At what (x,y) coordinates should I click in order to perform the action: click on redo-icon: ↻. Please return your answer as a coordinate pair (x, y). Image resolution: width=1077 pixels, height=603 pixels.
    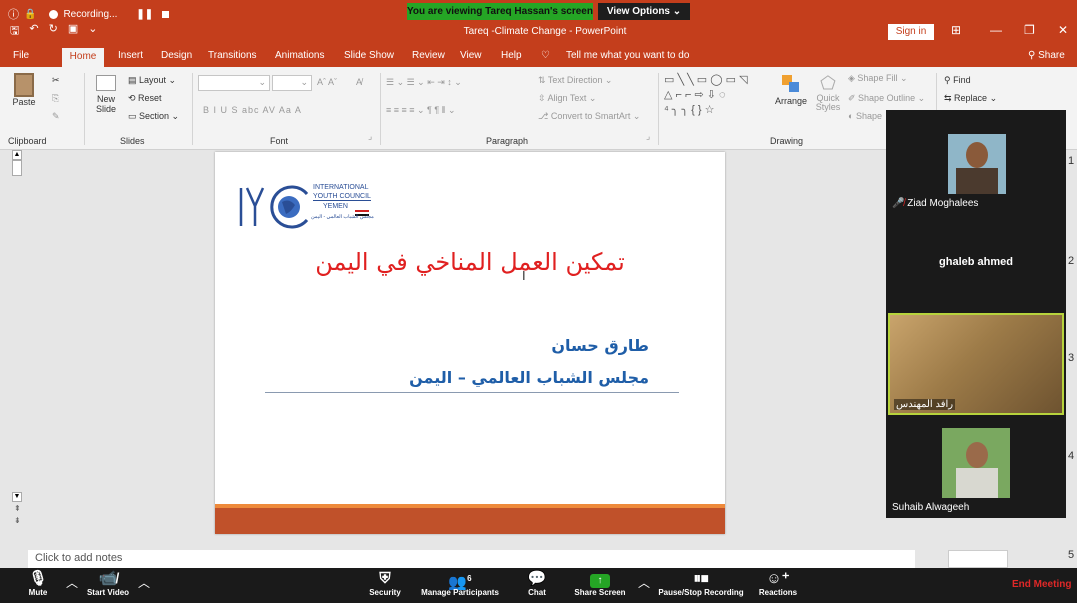
    Looking at the image, I should click on (53, 31).